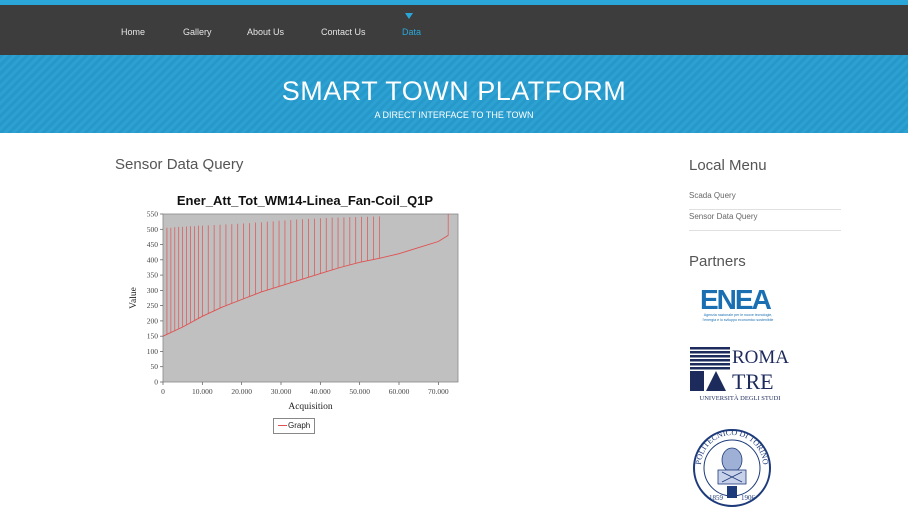 This screenshot has width=908, height=515. What do you see at coordinates (179, 164) in the screenshot?
I see `page-title: Sensor Data Query` at bounding box center [179, 164].